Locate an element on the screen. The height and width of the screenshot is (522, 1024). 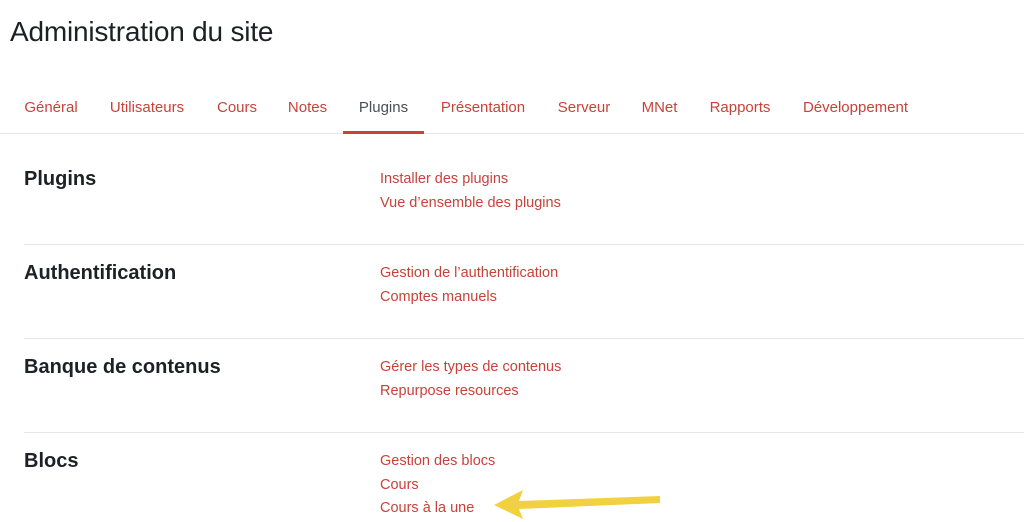
link-comptes-manuels: Comptes manuels is located at coordinates (469, 298).